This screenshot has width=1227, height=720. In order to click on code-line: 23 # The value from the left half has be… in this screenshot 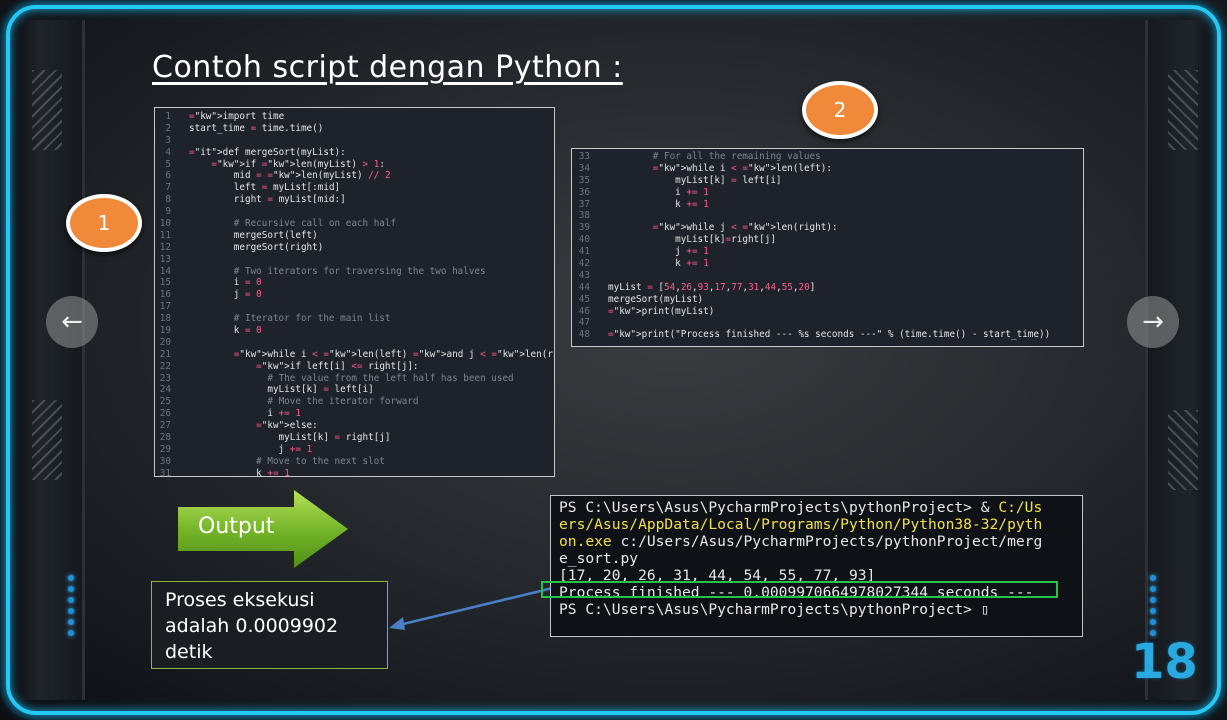, I will do `click(354, 379)`.